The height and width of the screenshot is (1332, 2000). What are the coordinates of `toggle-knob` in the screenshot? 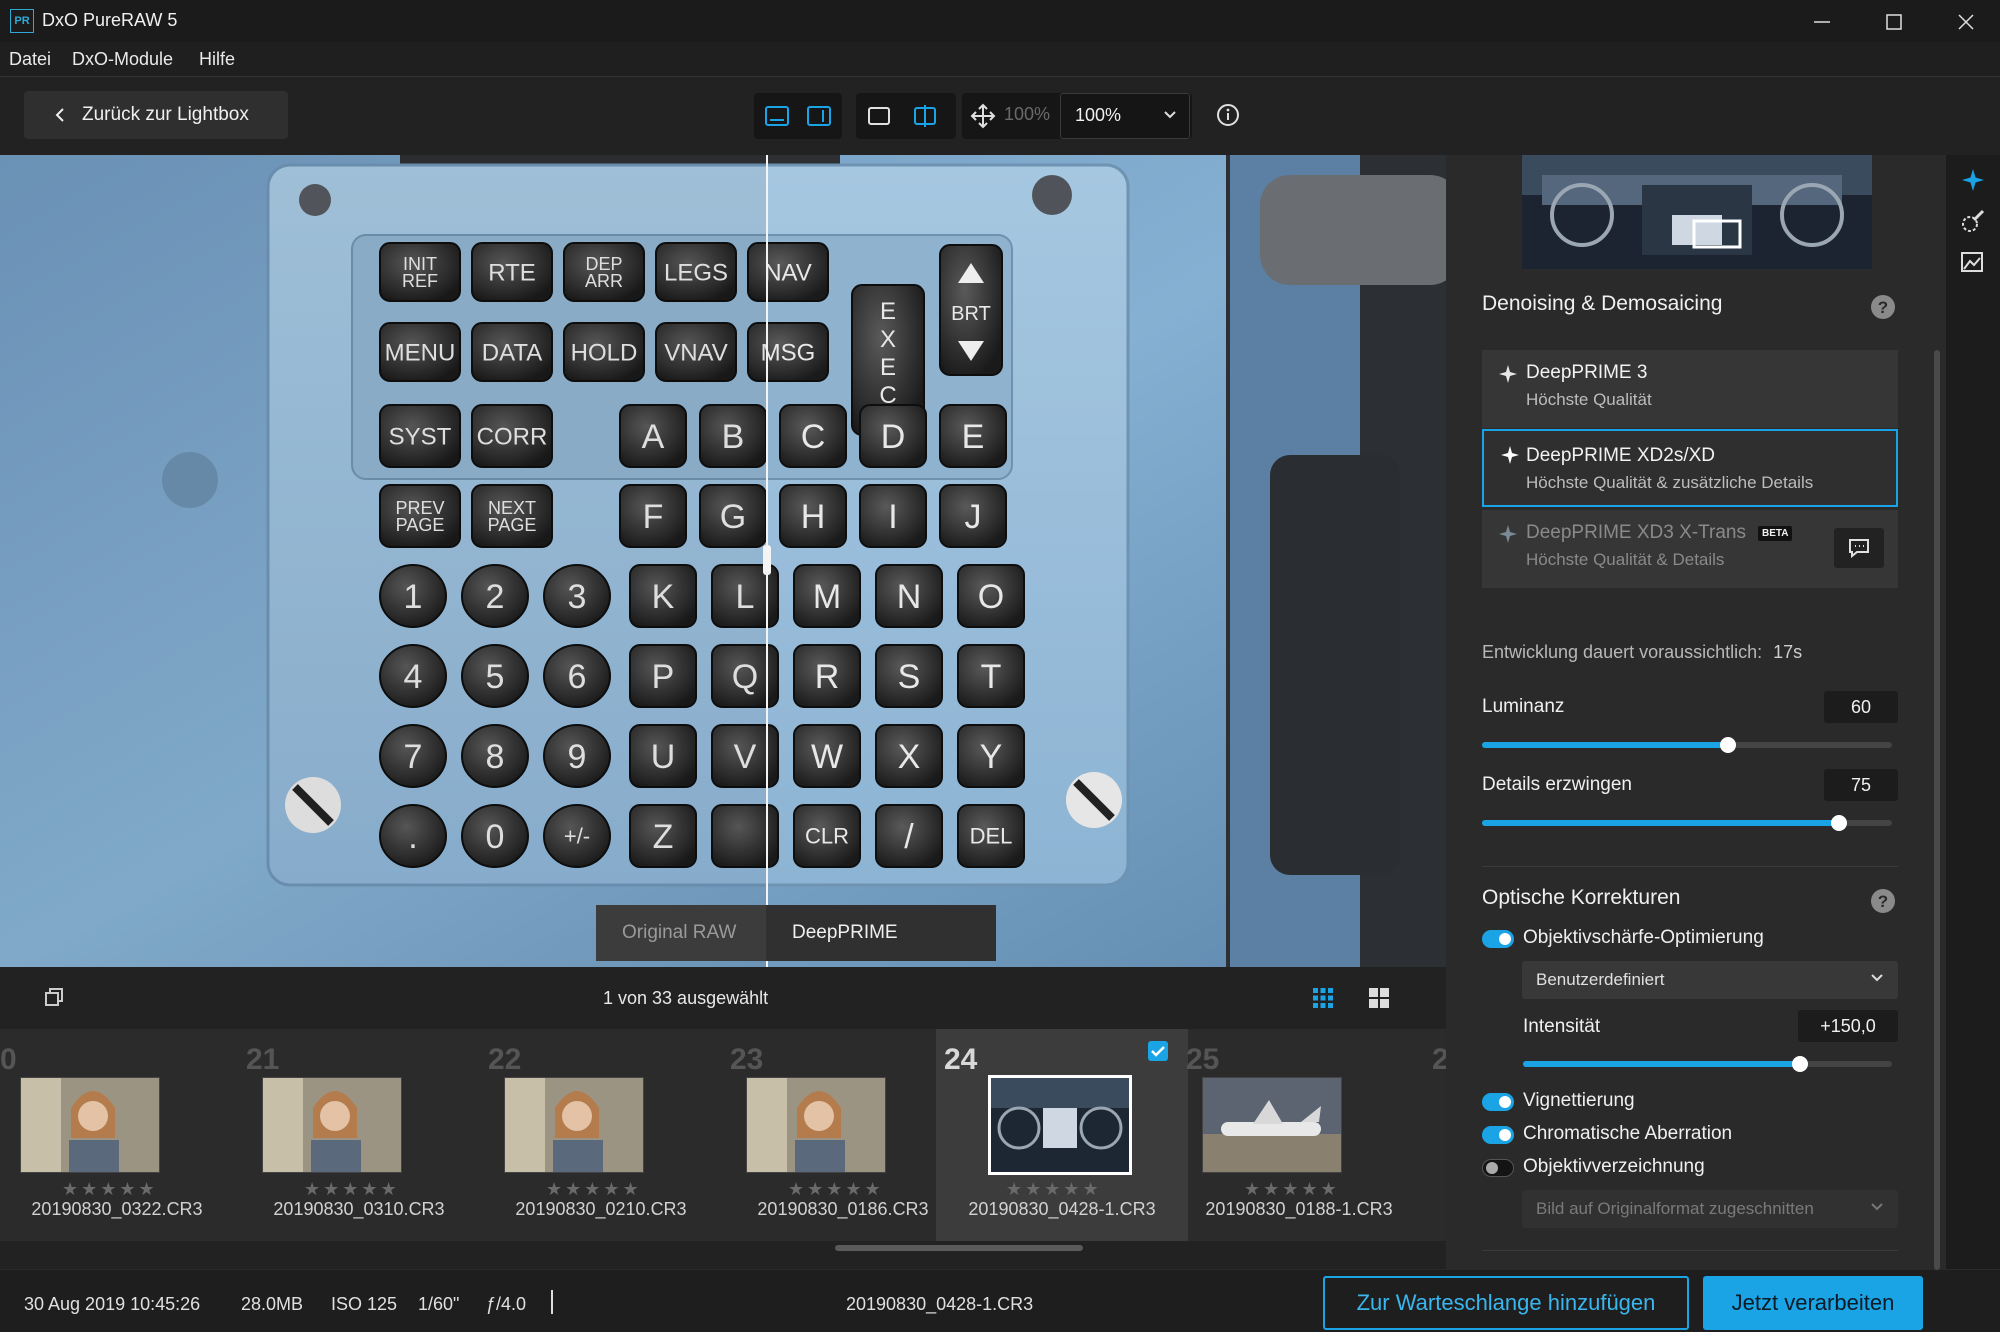 It's located at (1505, 1135).